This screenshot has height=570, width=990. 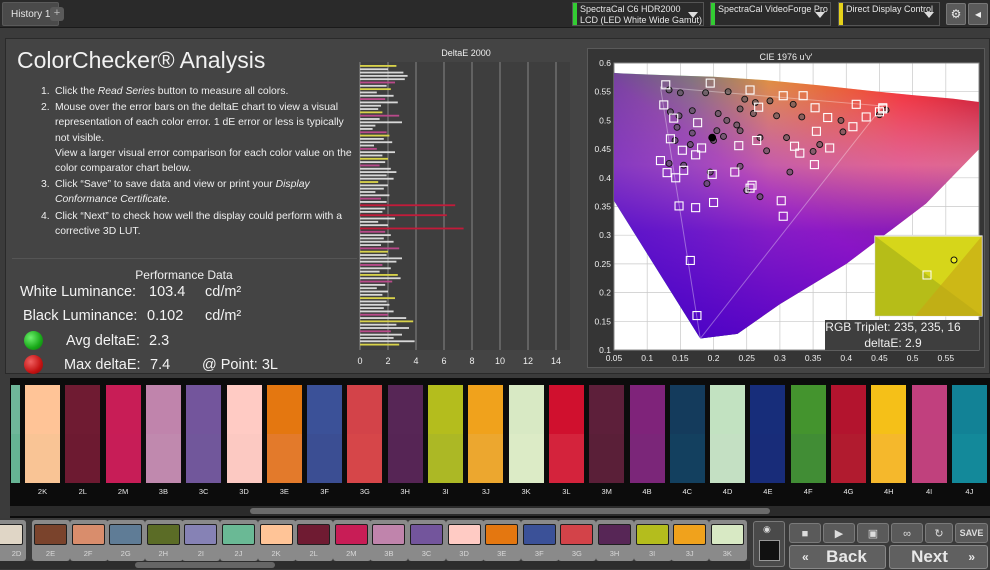 I want to click on generator-selector: SpectraCal VideoForge Pro, so click(x=770, y=14).